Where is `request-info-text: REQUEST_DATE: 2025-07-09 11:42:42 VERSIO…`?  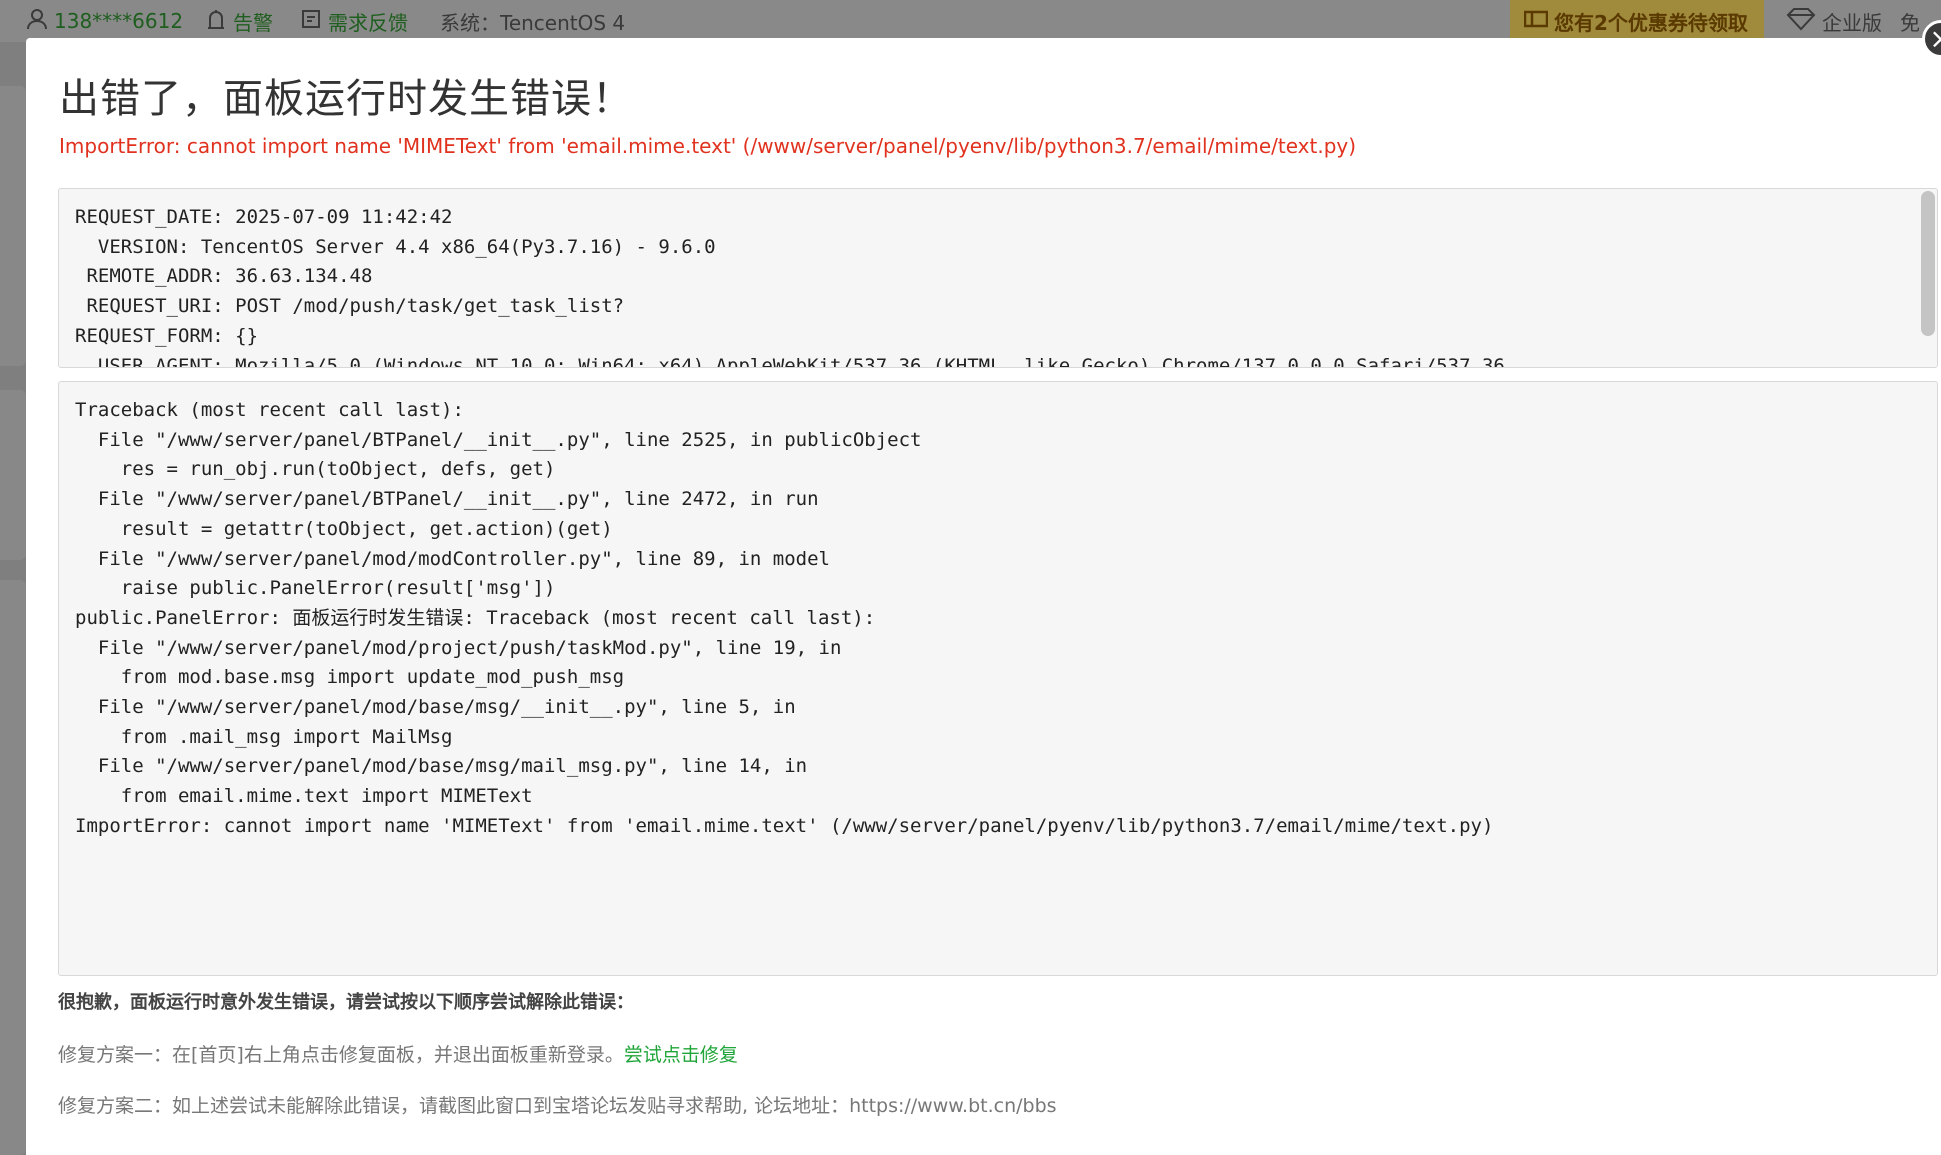
request-info-text: REQUEST_DATE: 2025-07-09 11:42:42 VERSIO… is located at coordinates (790, 287).